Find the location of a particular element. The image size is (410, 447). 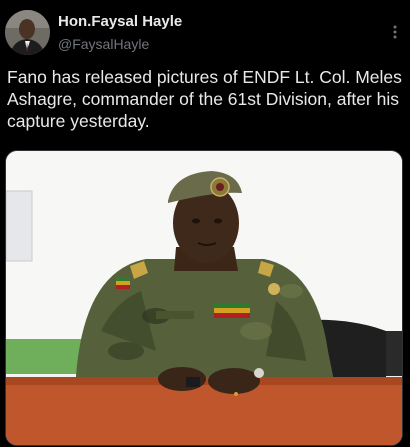

author-display-name: Hon.Faysal Hayle is located at coordinates (120, 21).